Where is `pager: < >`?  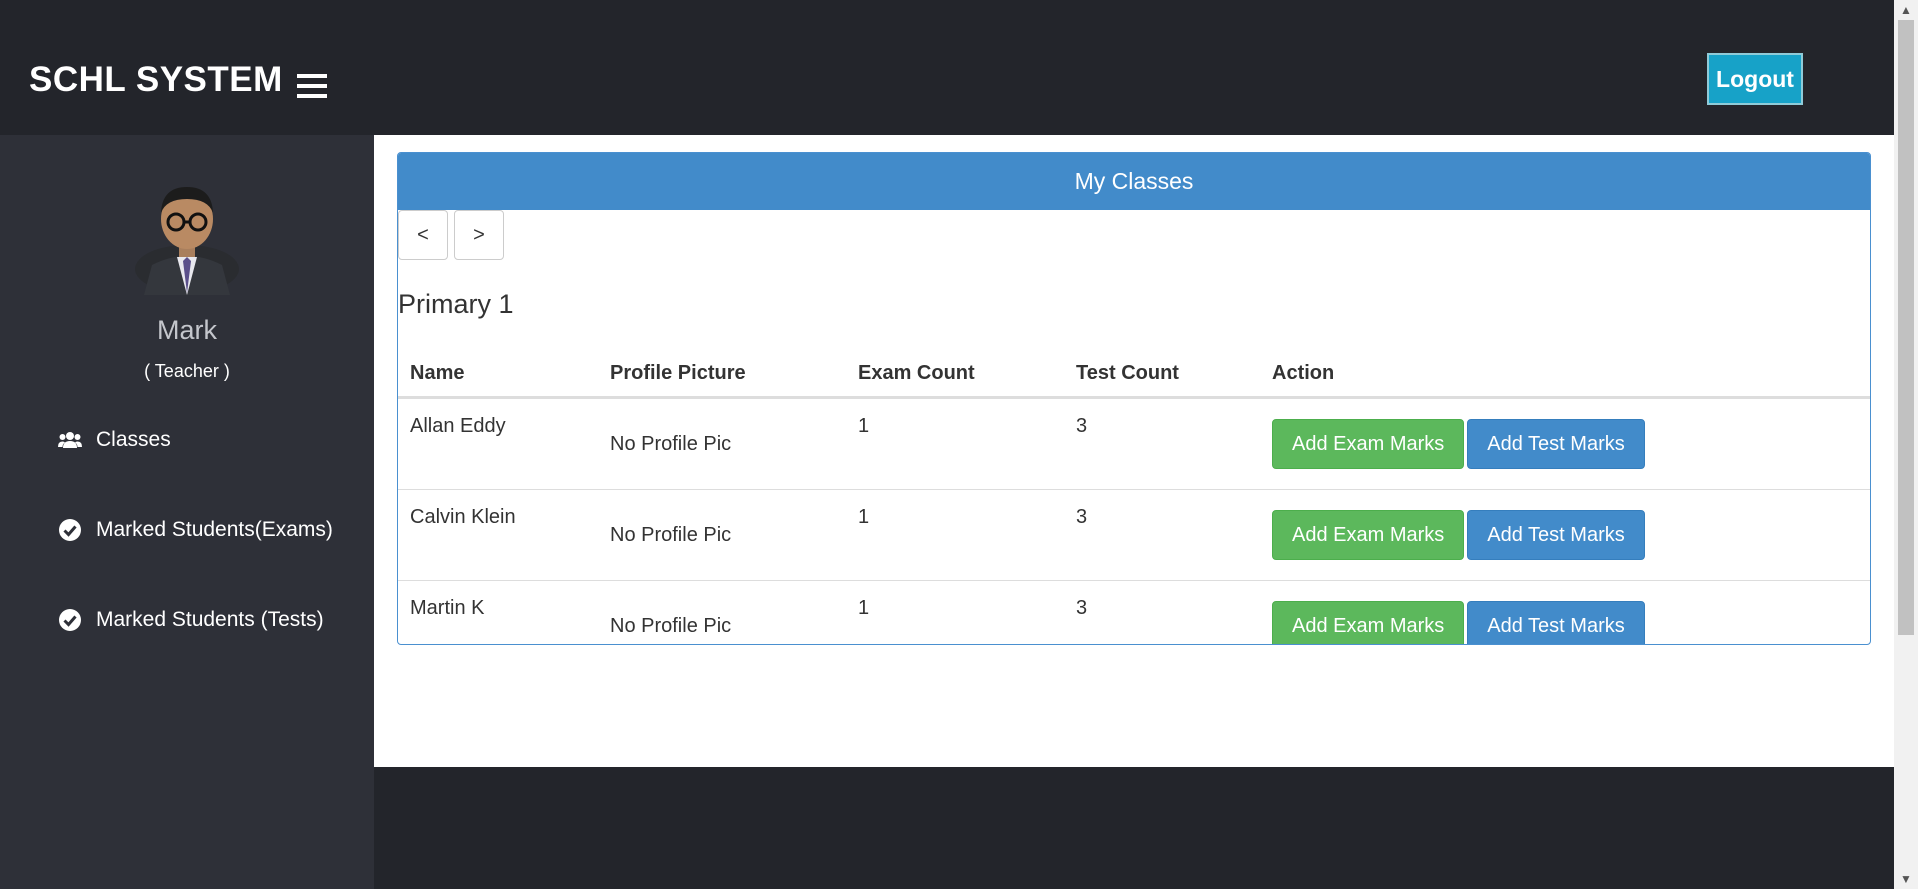 pager: < > is located at coordinates (454, 235).